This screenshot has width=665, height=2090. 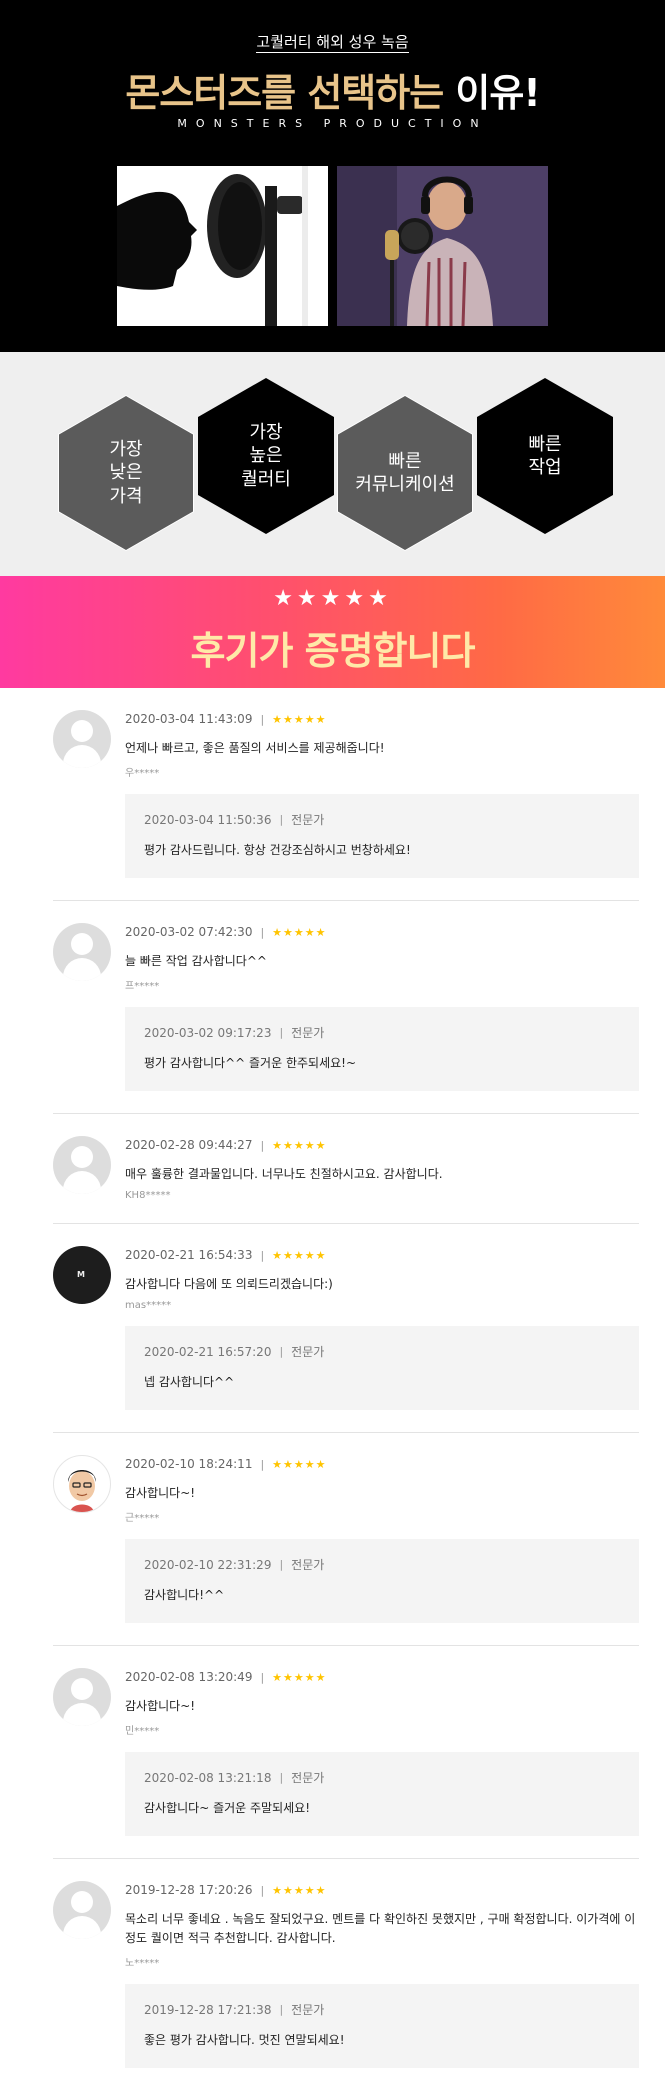 I want to click on photo-microphone-profile, so click(x=222, y=246).